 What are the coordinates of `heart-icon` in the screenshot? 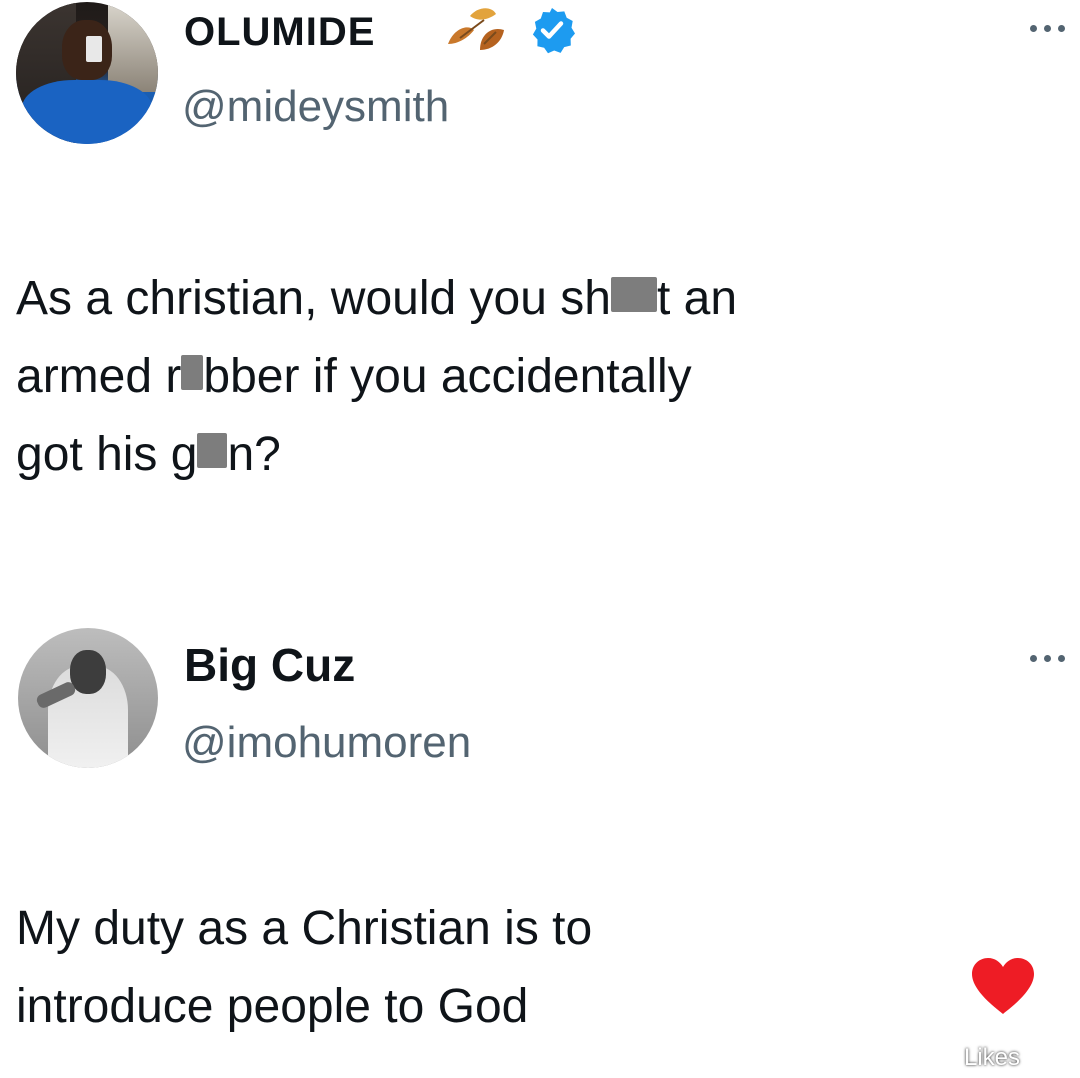 It's located at (1003, 986).